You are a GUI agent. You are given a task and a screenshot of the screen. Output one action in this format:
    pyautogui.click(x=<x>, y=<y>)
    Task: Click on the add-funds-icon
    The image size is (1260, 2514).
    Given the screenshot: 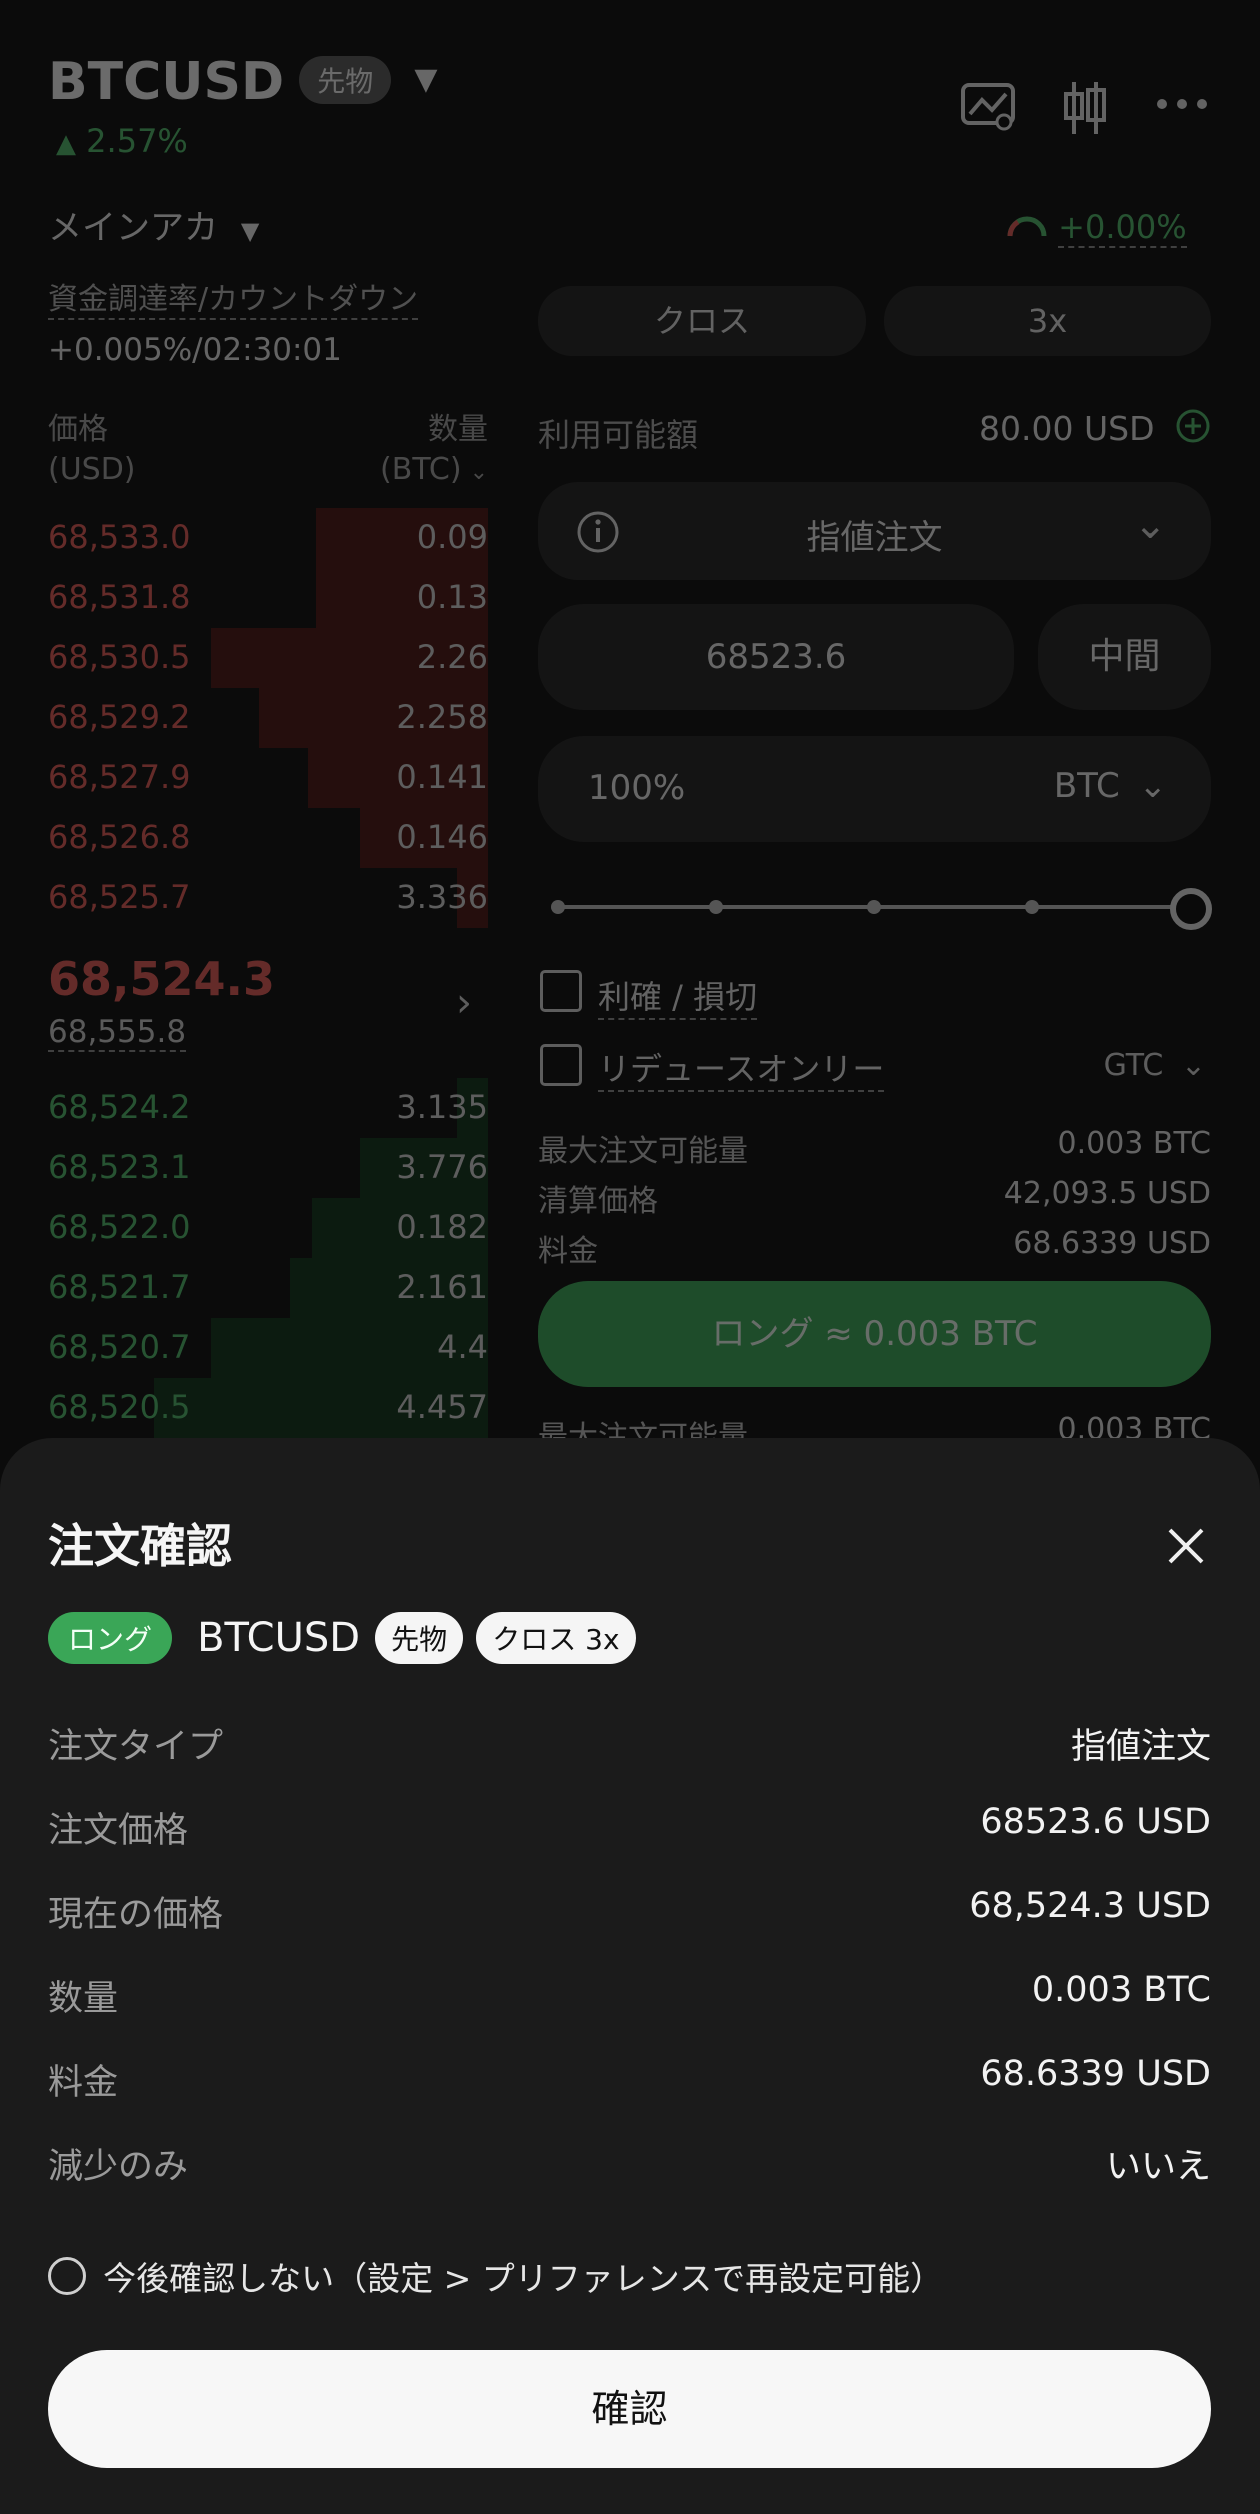 What is the action you would take?
    pyautogui.click(x=1193, y=430)
    